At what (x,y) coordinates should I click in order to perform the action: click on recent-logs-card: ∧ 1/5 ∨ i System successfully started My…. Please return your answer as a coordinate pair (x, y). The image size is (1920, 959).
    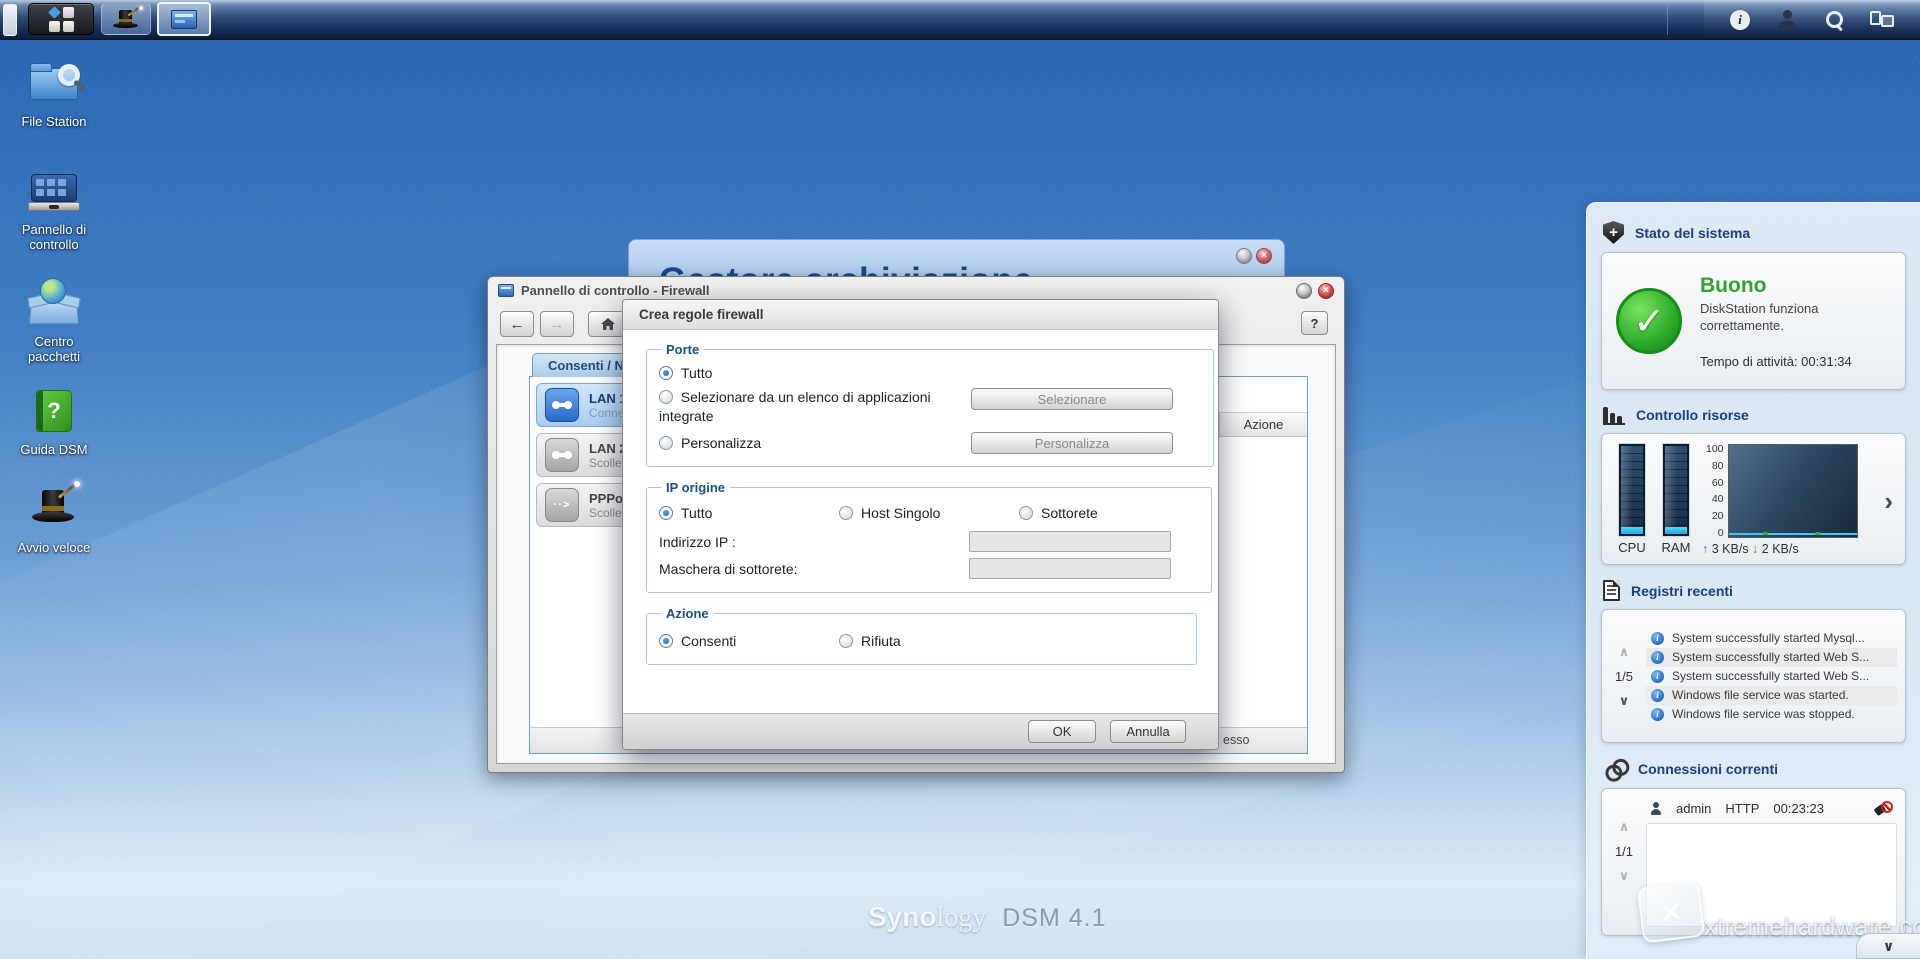
    Looking at the image, I should click on (1753, 676).